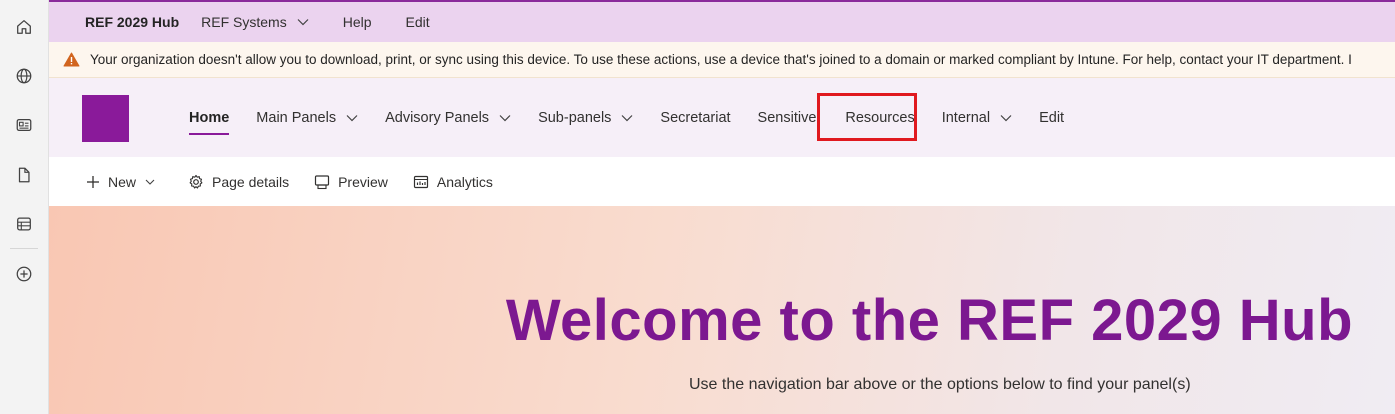 This screenshot has height=414, width=1395. I want to click on page-details-button: Page details, so click(238, 182).